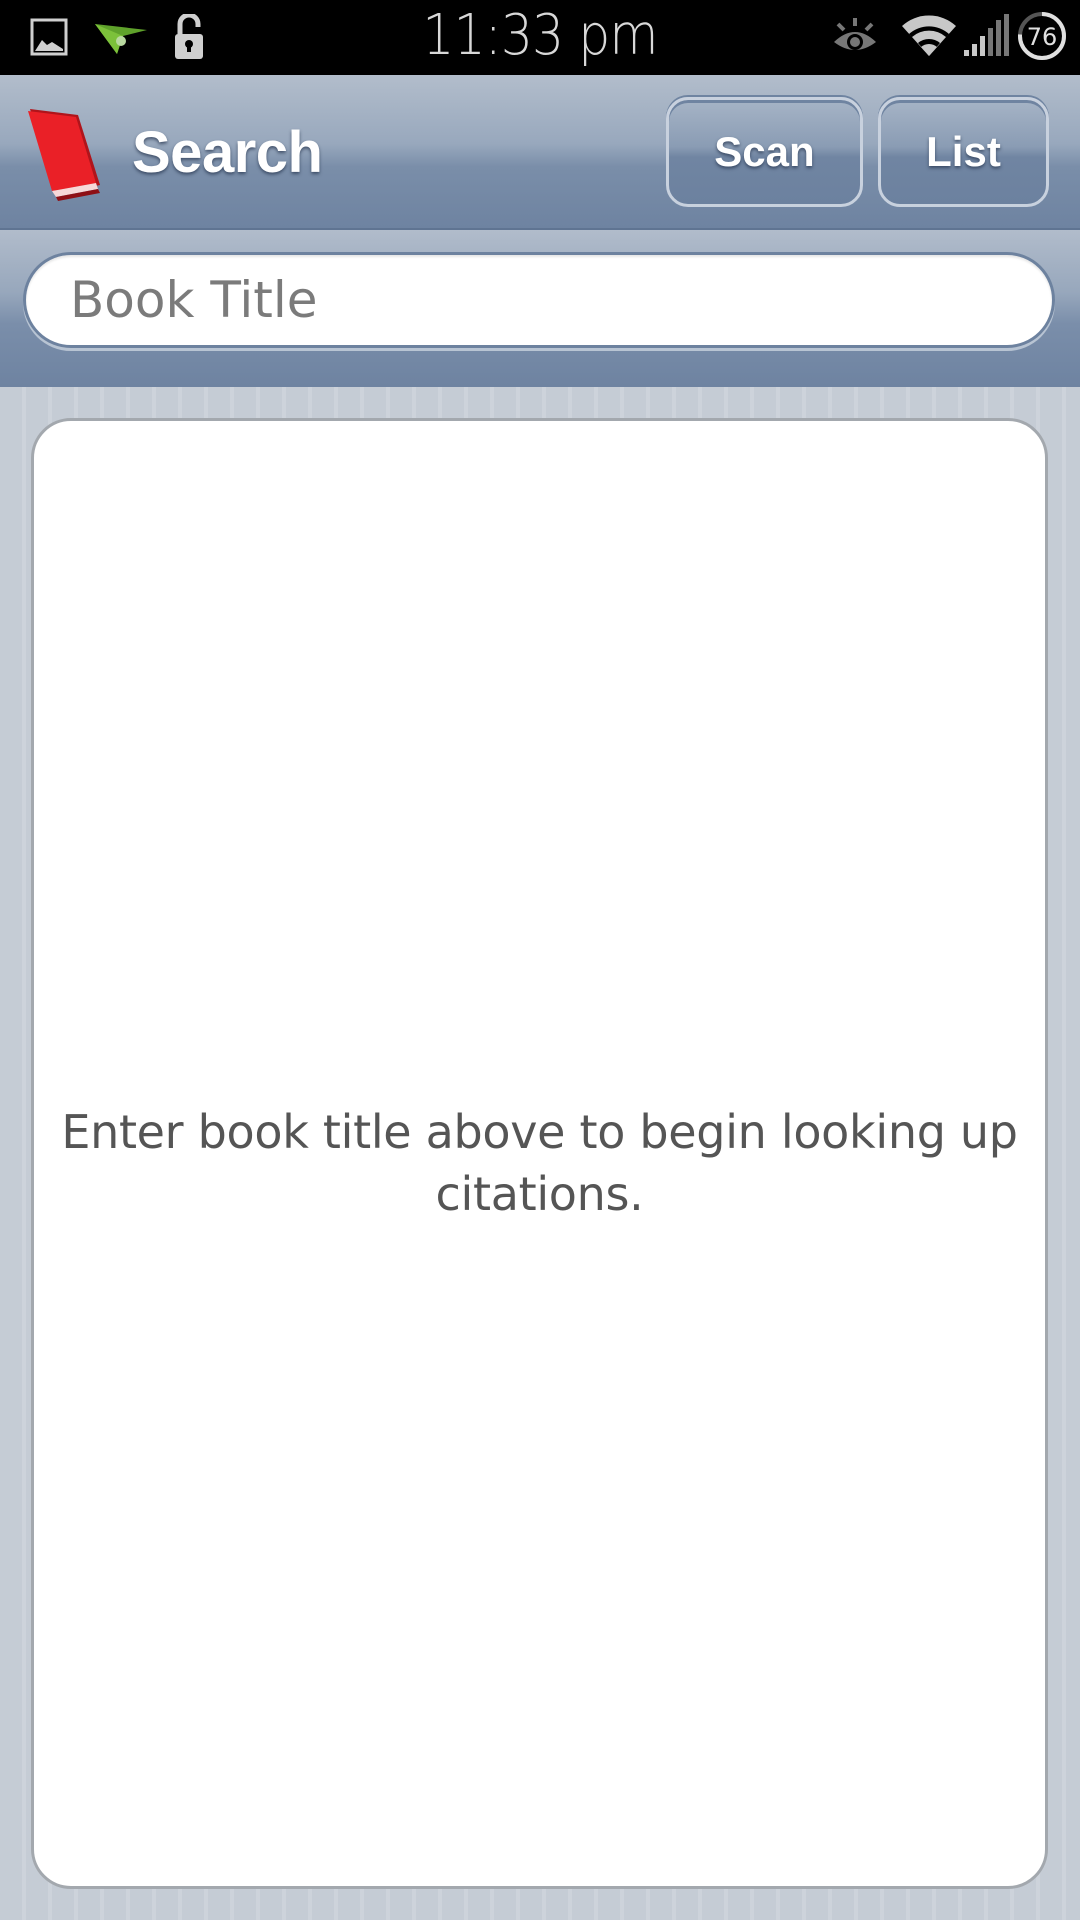 This screenshot has height=1920, width=1080. I want to click on red-book-icon, so click(67, 155).